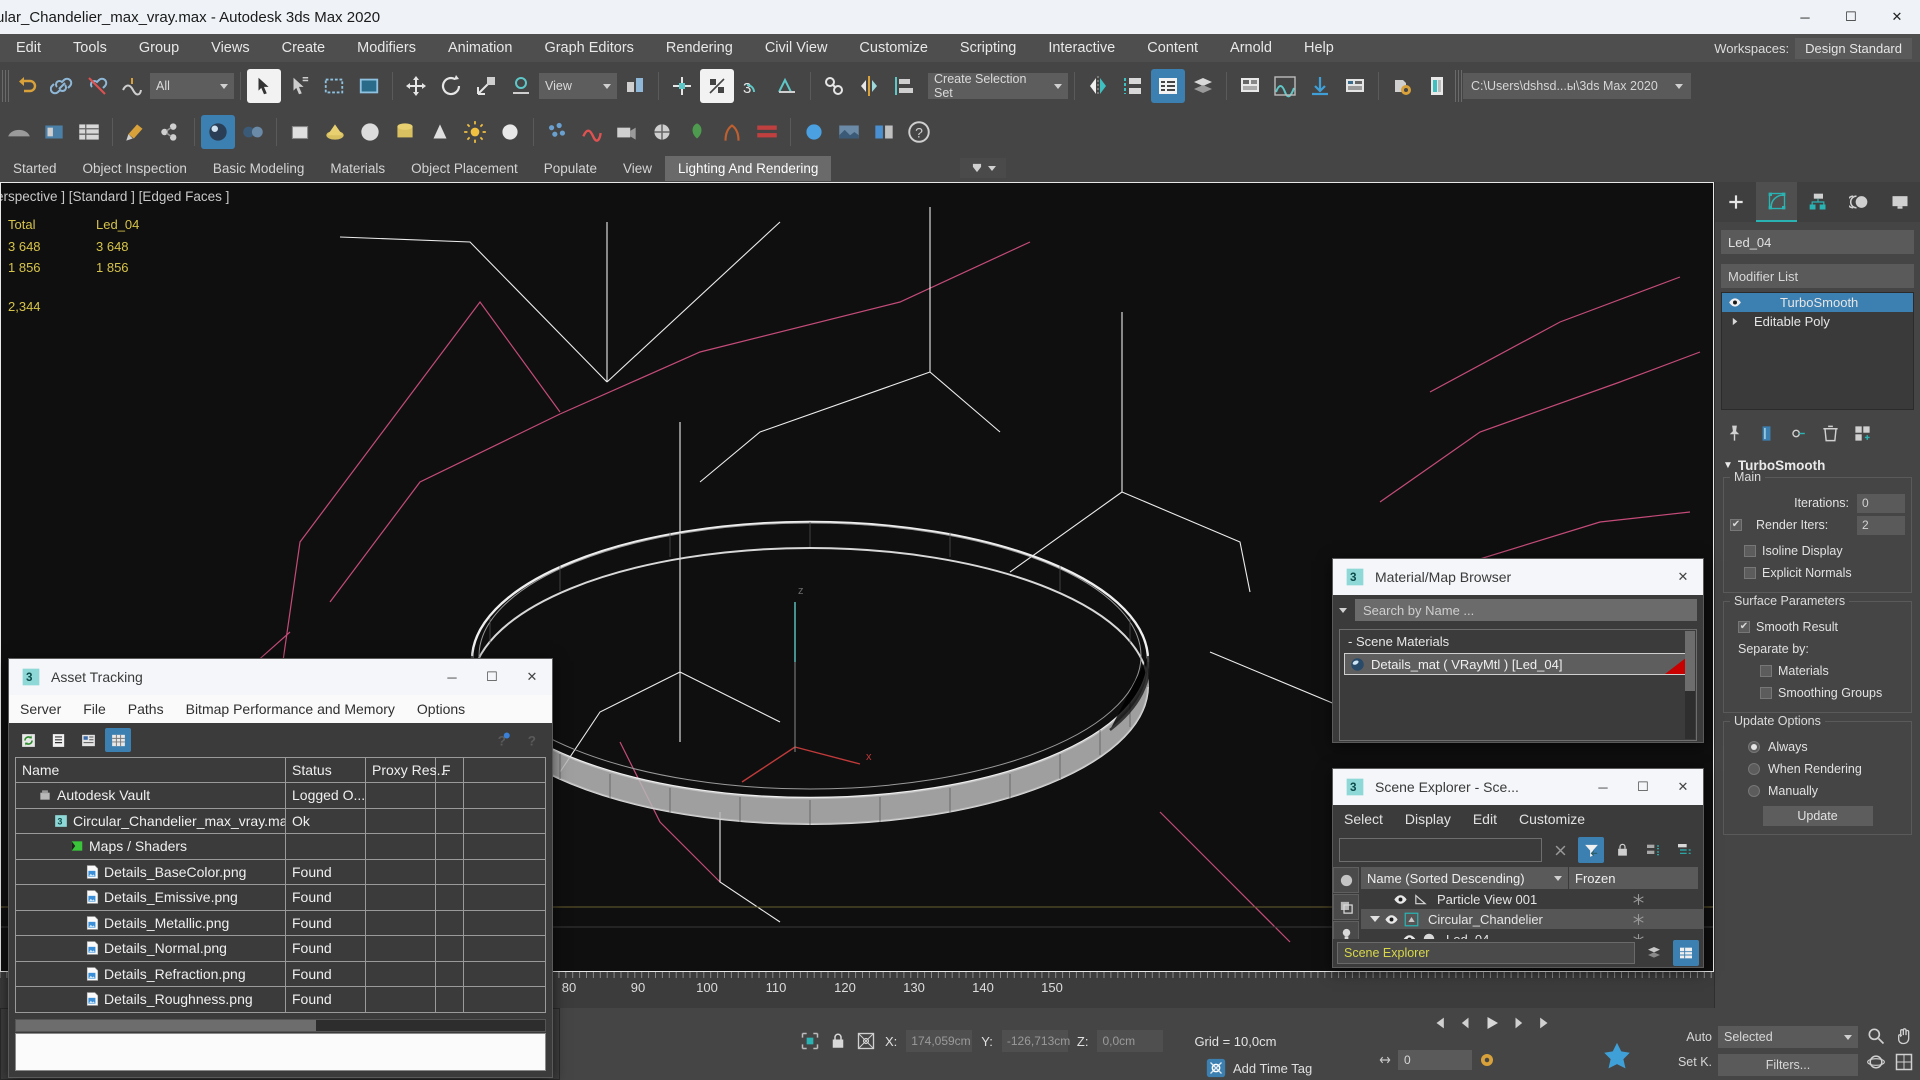 This screenshot has height=1080, width=1920. Describe the element at coordinates (452, 677) in the screenshot. I see `asset-tracking-minimize: ─` at that location.